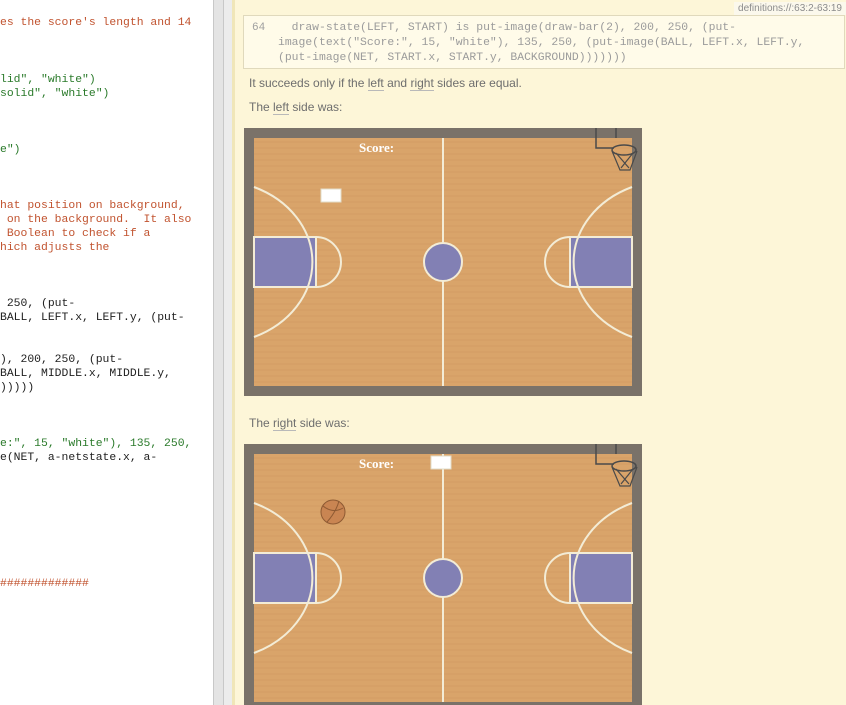 The image size is (846, 705). Describe the element at coordinates (477, 83) in the screenshot. I see `text: sides are equal.` at that location.